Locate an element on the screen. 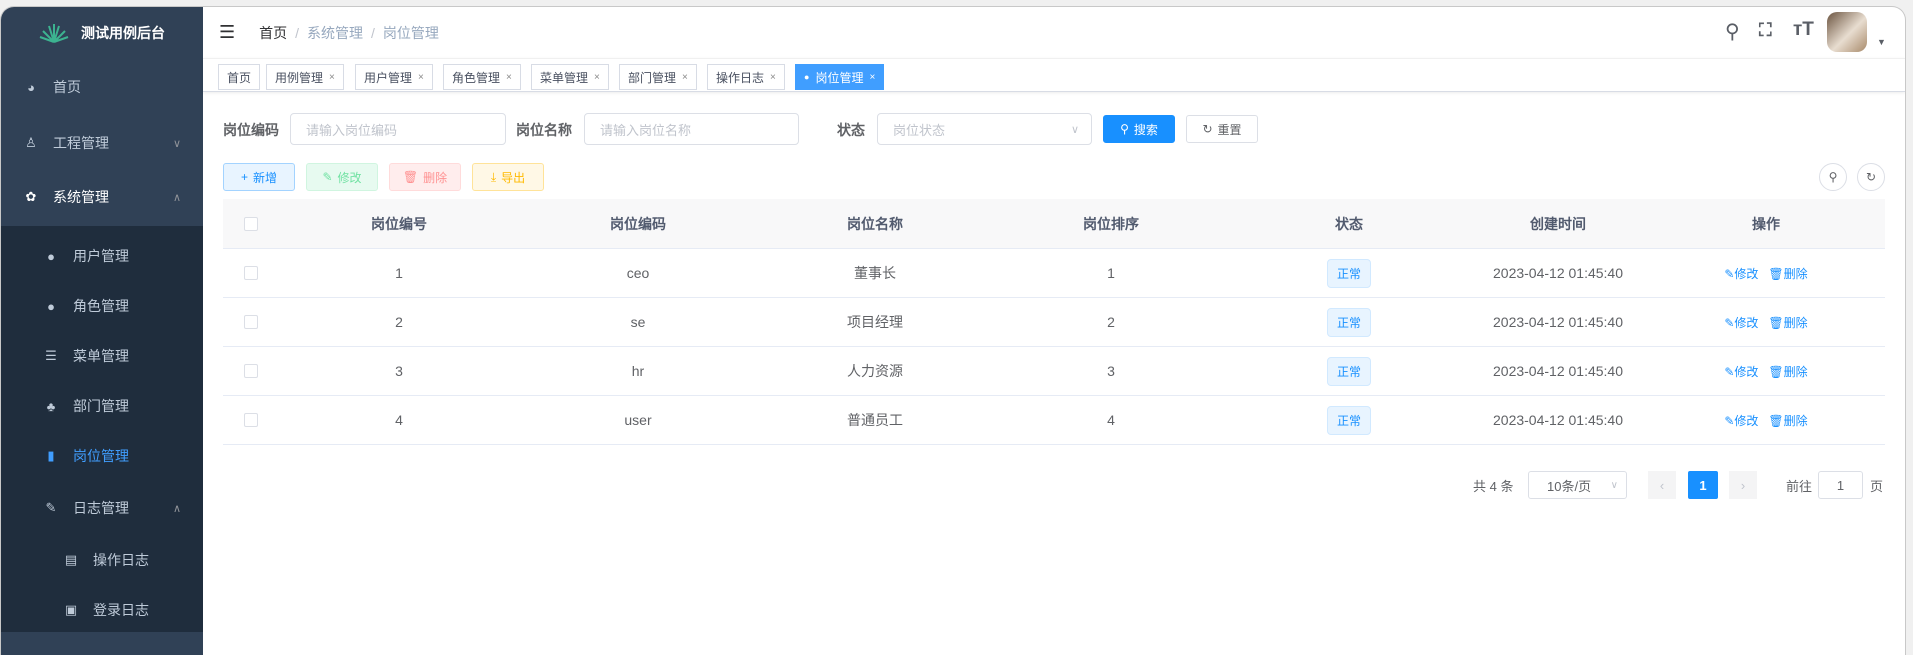 This screenshot has width=1913, height=655. project-icon: ♙ is located at coordinates (31, 142).